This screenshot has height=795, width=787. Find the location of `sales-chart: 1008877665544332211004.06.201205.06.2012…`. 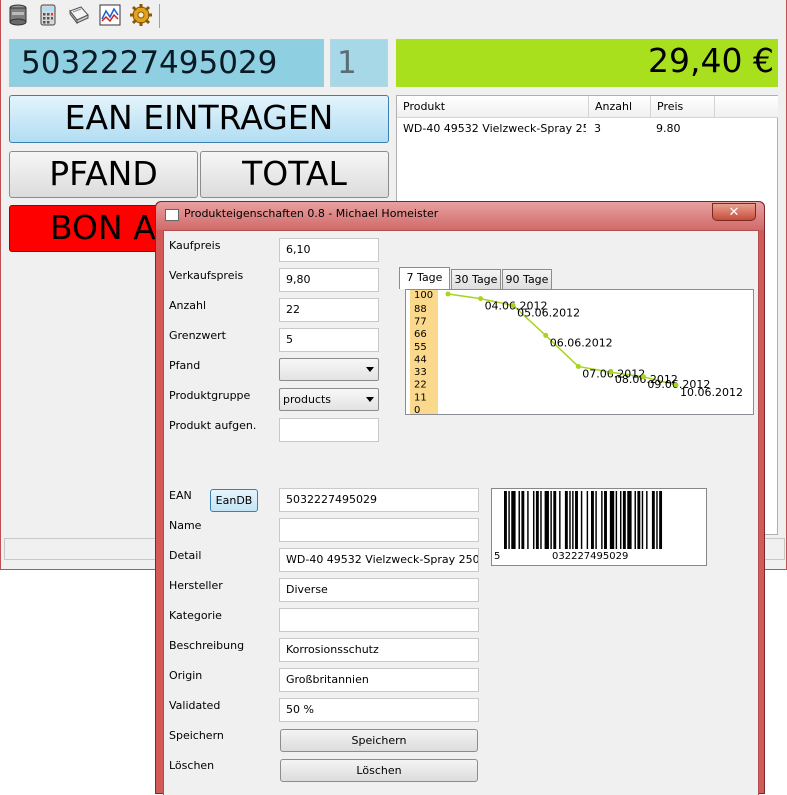

sales-chart: 1008877665544332211004.06.201205.06.2012… is located at coordinates (576, 353).